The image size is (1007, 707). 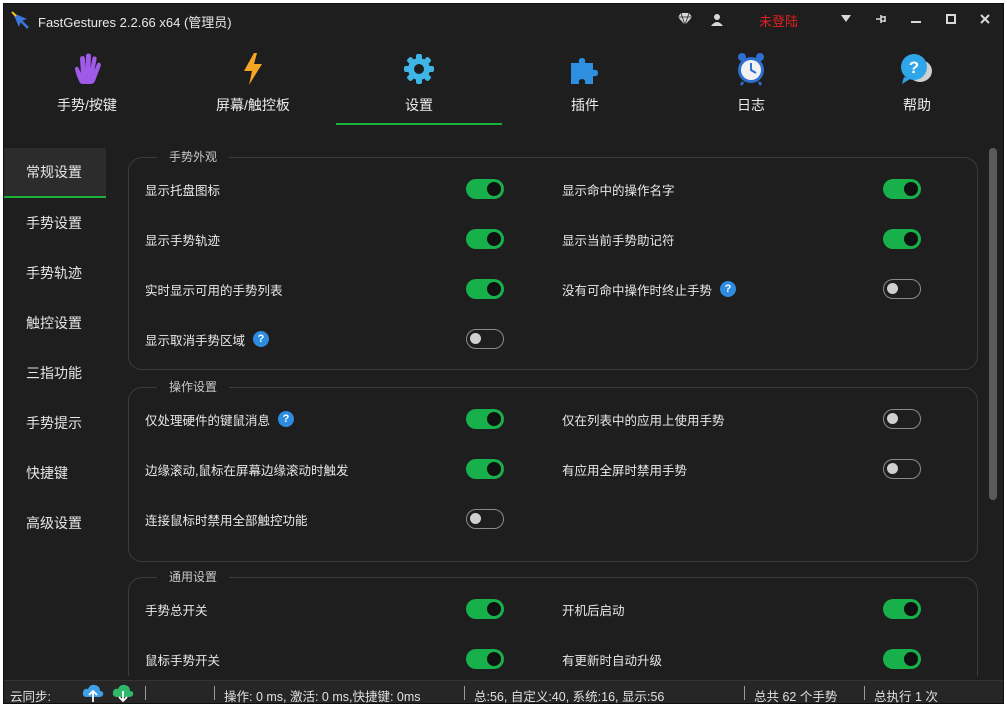 I want to click on setting-label: 显示取消手势区域?, so click(x=207, y=339).